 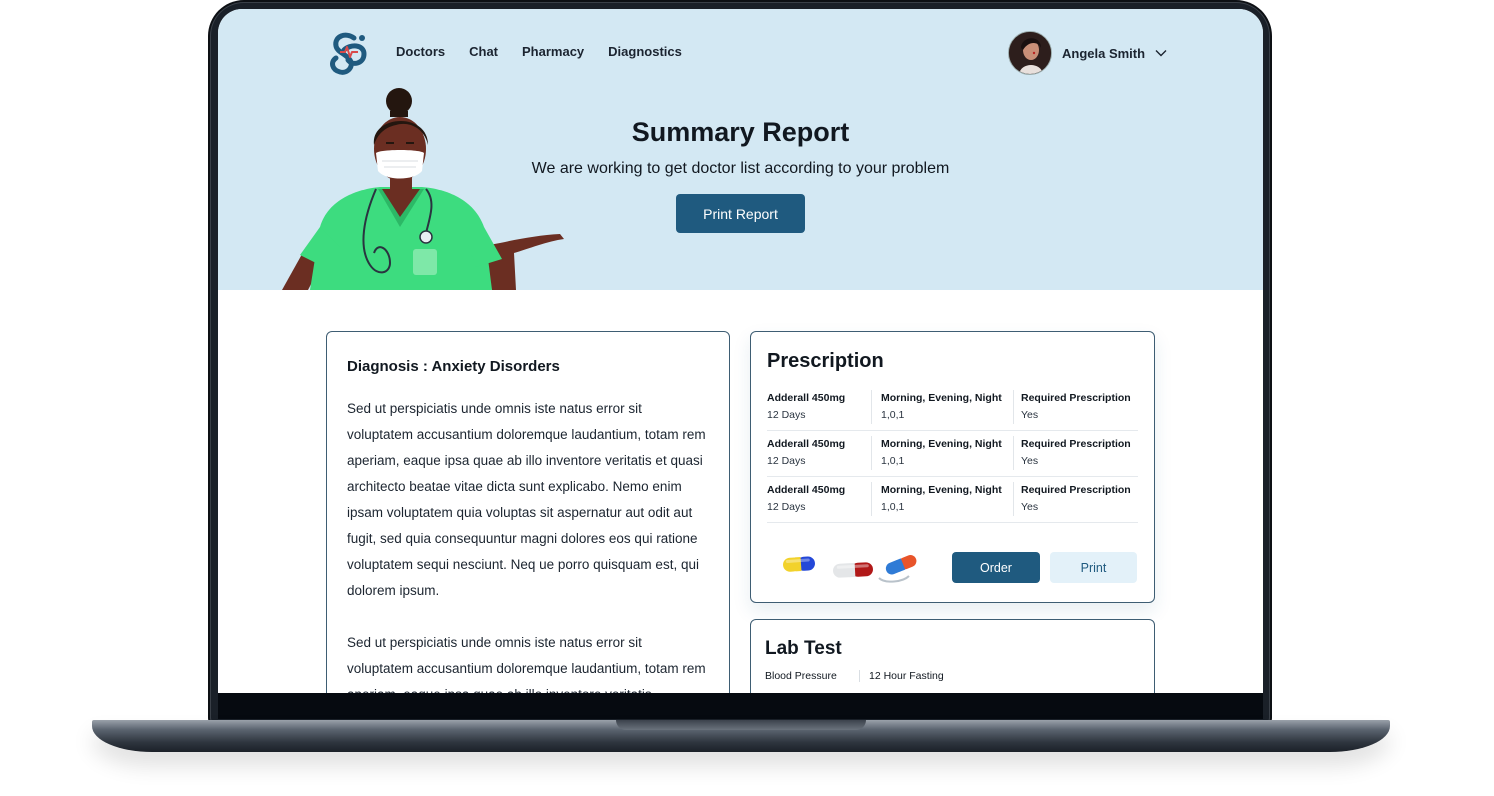 I want to click on prescription-actions: Order Print, so click(x=953, y=567).